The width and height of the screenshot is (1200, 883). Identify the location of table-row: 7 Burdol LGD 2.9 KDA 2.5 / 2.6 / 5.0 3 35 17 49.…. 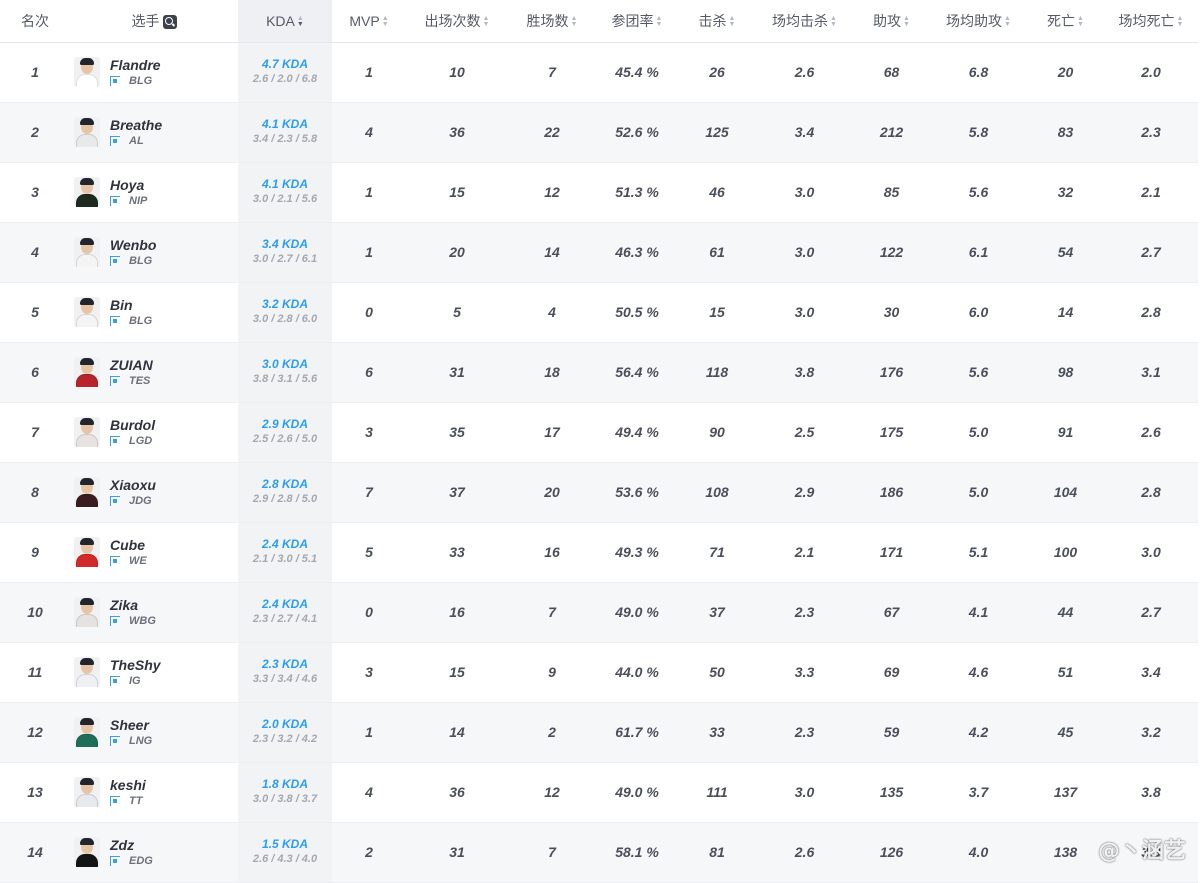
(599, 432).